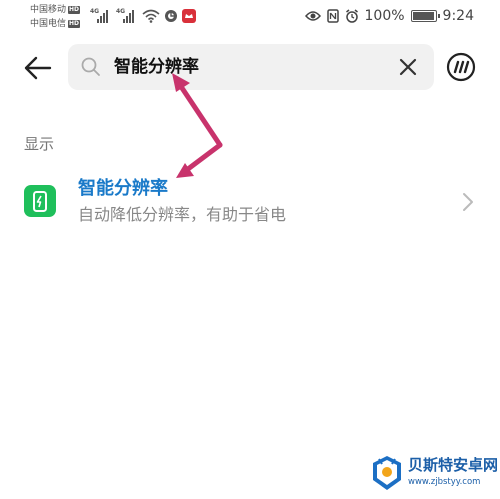 This screenshot has width=500, height=499. I want to click on carrier-1: 中国移动 HD, so click(55, 10).